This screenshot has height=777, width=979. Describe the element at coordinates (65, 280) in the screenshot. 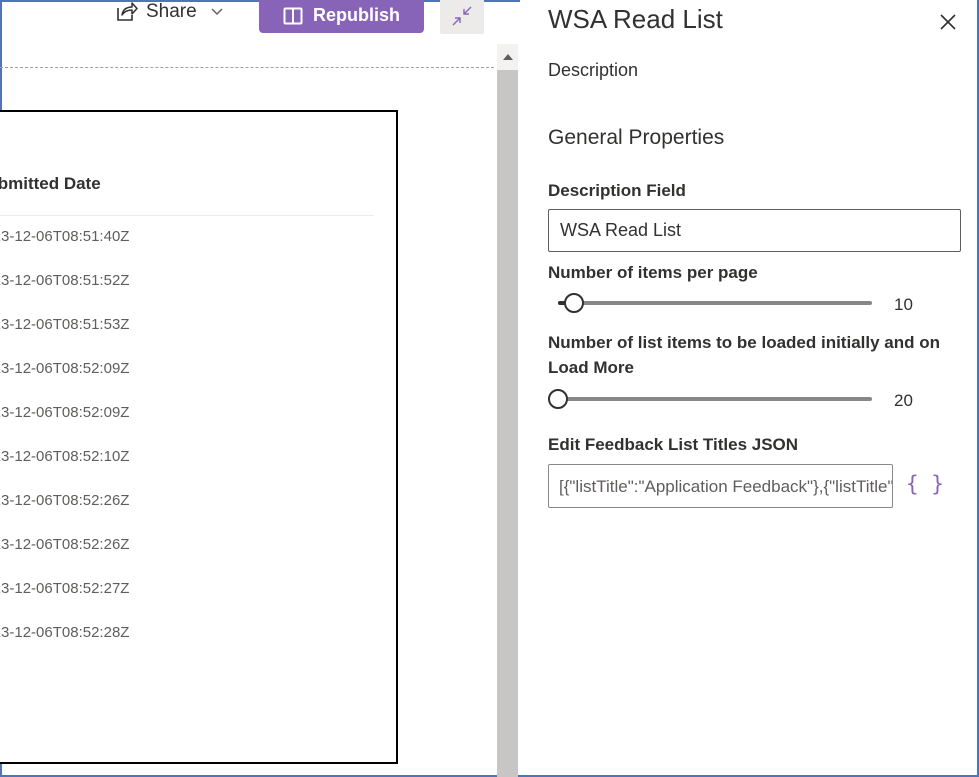

I see `list-row: 2023-12-06T08:51:52Z` at that location.